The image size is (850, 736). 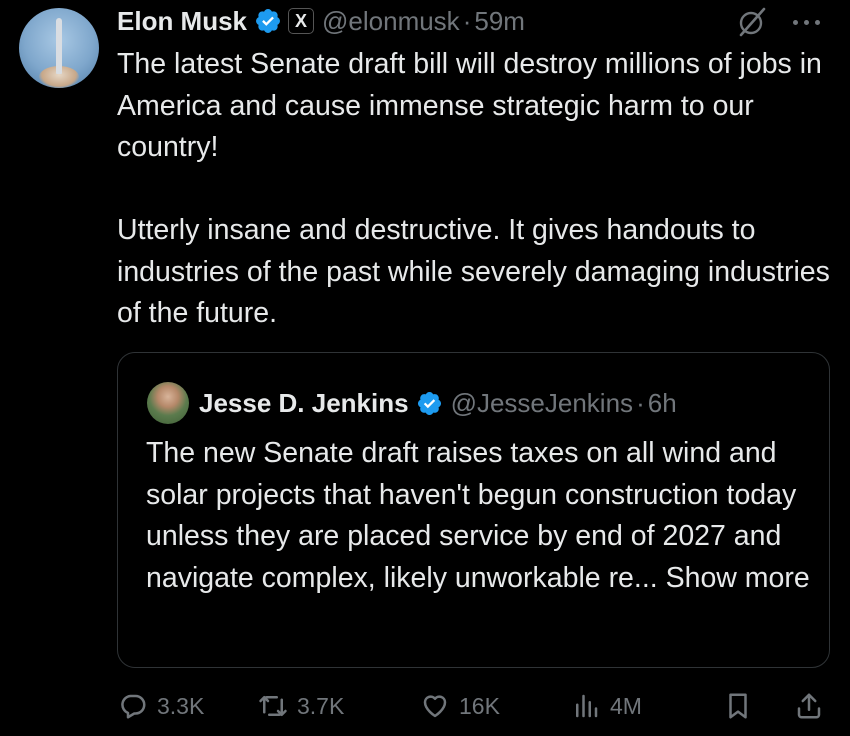 I want to click on repost-count: 3.7K, so click(x=321, y=705).